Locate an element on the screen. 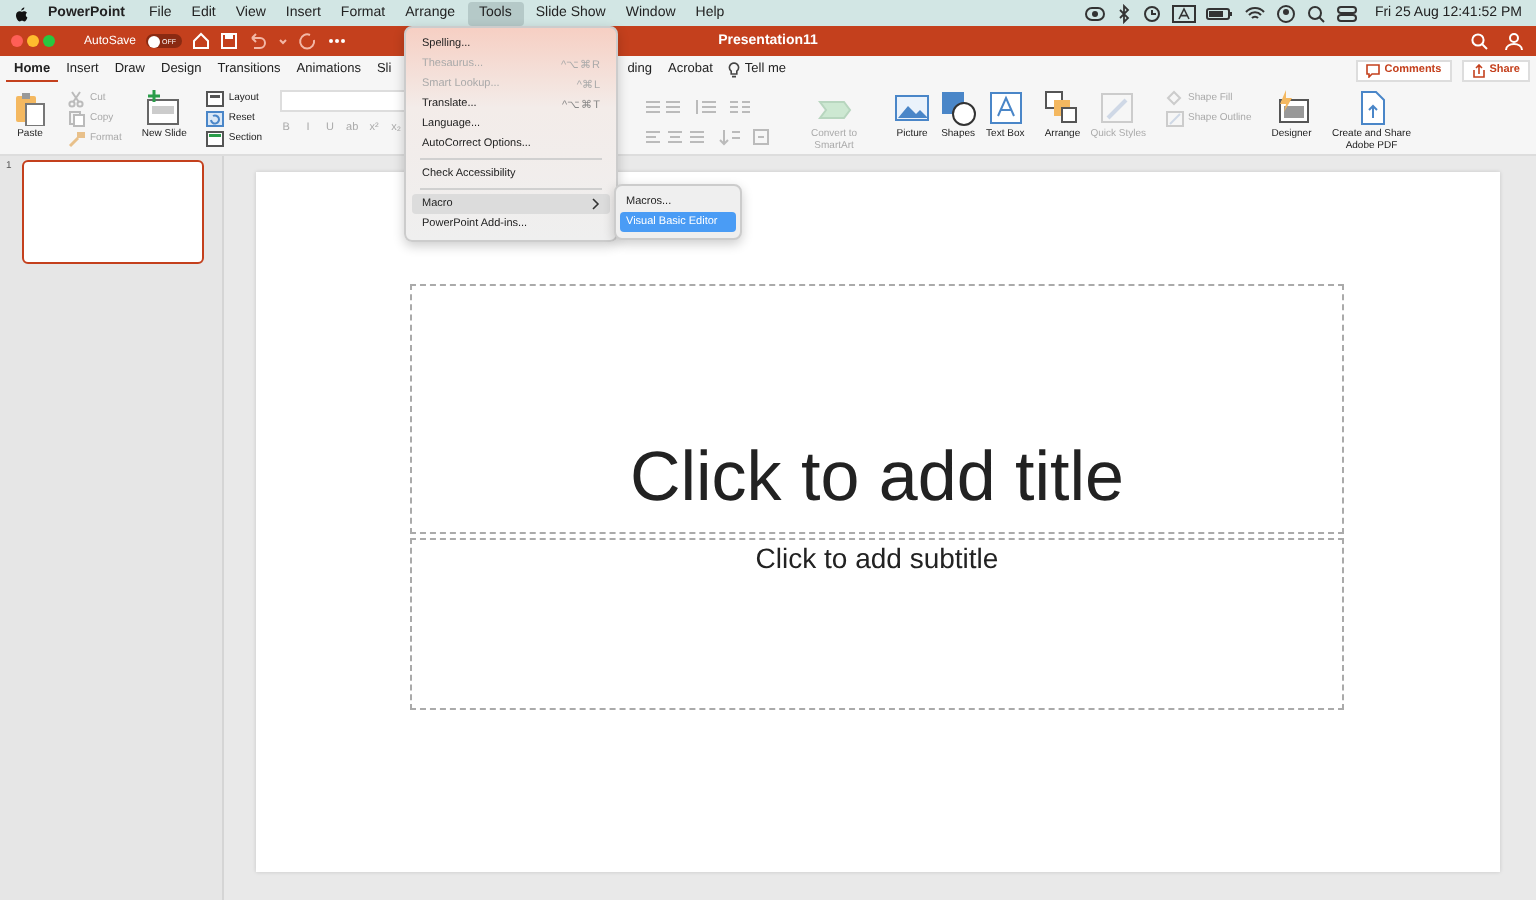 Image resolution: width=1536 pixels, height=900 pixels. clock-icon is located at coordinates (1152, 13).